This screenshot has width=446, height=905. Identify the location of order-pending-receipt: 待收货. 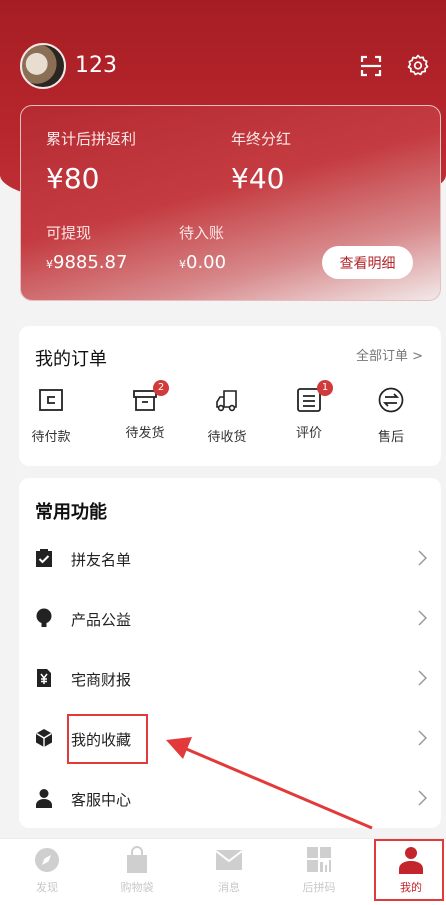
(227, 415).